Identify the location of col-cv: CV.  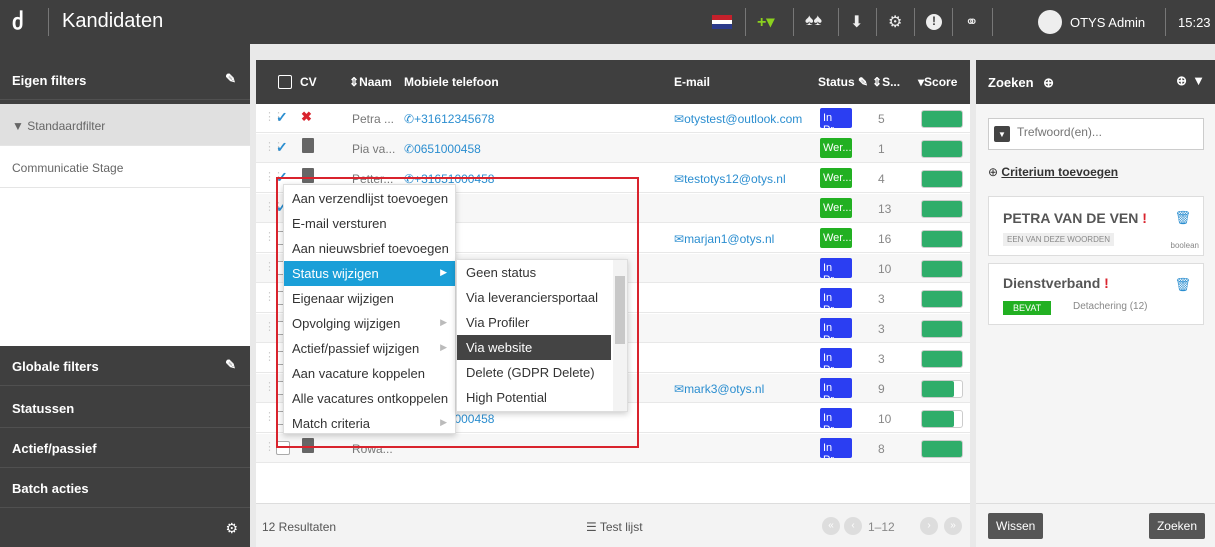
(308, 82).